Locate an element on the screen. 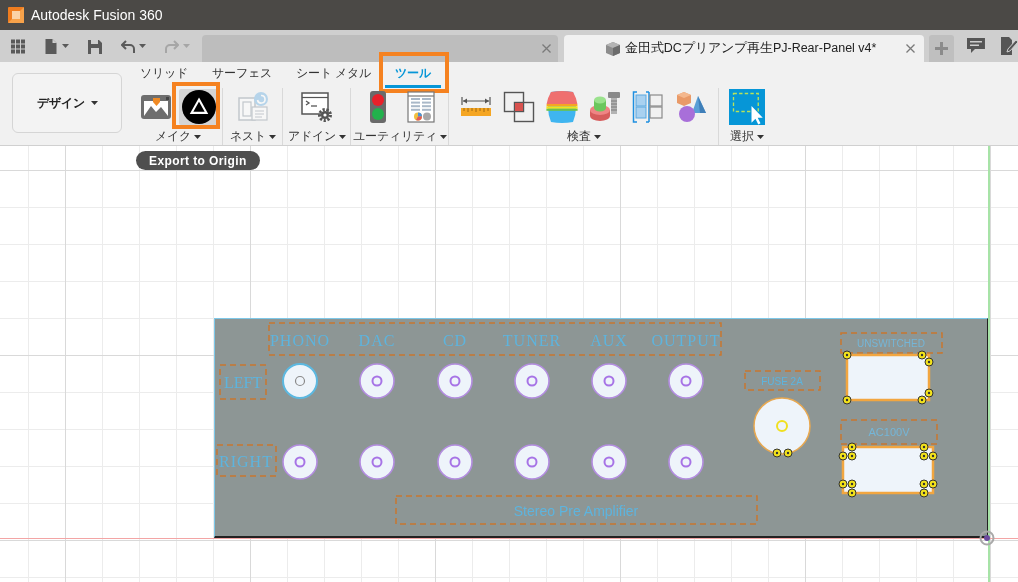 The width and height of the screenshot is (1018, 582). ribbon-tab: ソリッド is located at coordinates (164, 75).